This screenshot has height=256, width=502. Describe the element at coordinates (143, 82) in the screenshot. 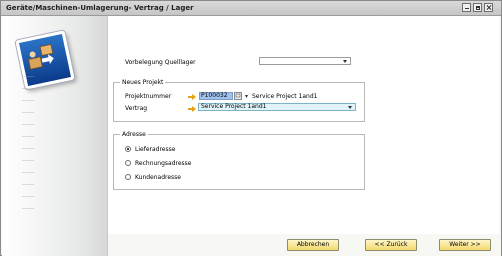

I see `neues-projekt-legend: Neues Projekt` at that location.